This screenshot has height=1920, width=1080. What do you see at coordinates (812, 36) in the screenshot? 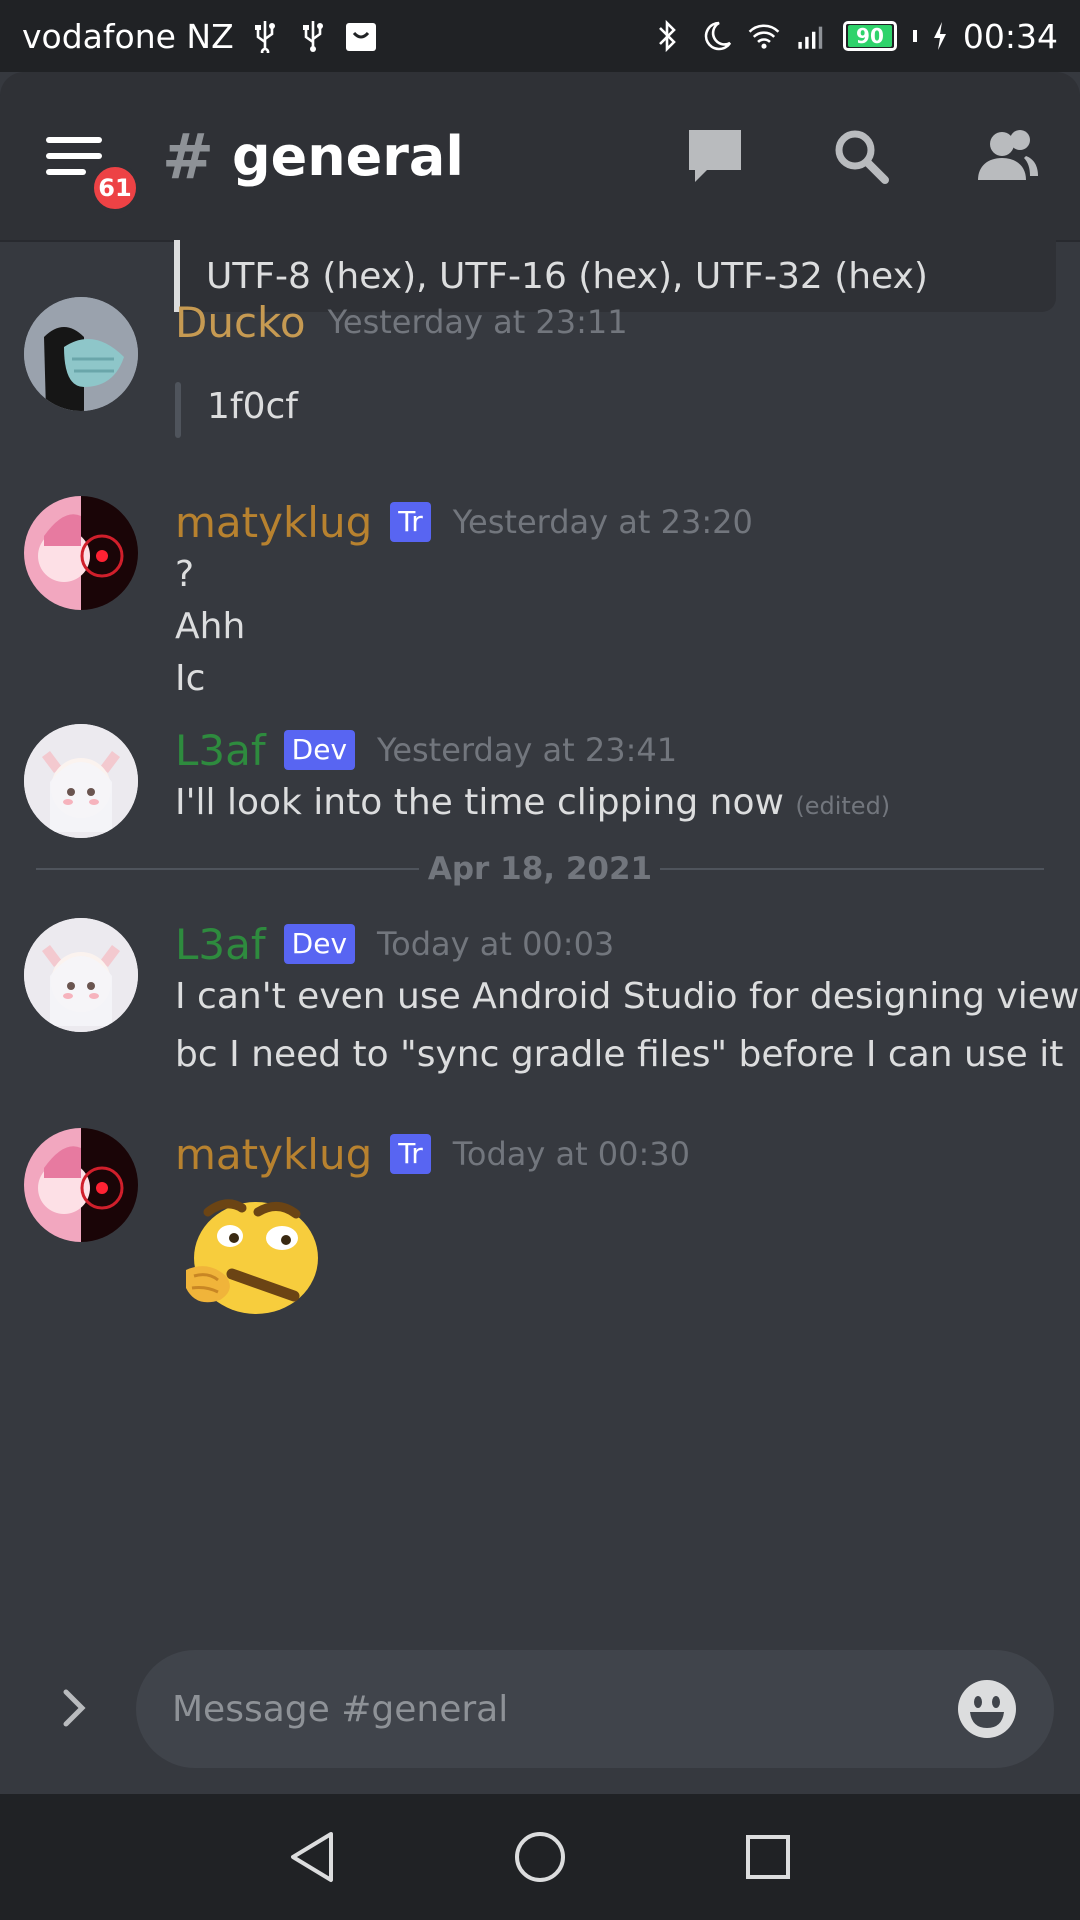
I see `signal-icon` at bounding box center [812, 36].